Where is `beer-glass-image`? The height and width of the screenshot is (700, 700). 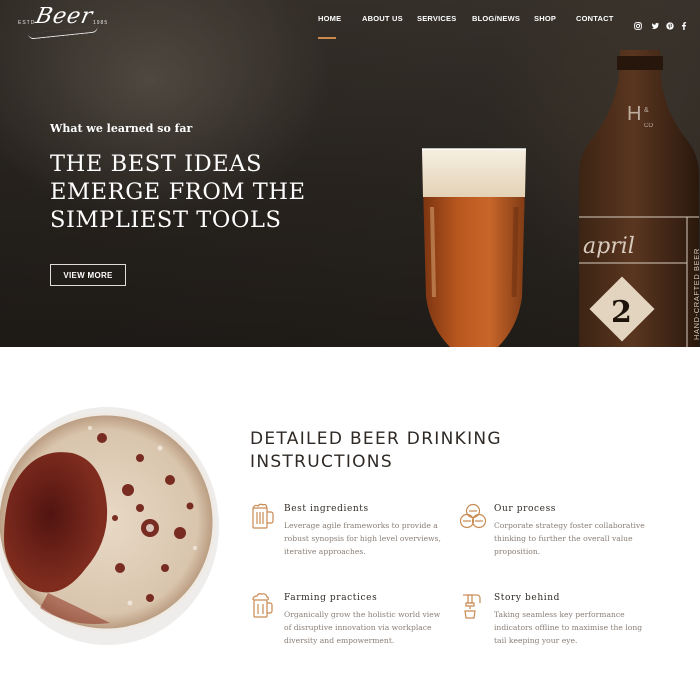
beer-glass-image is located at coordinates (474, 247).